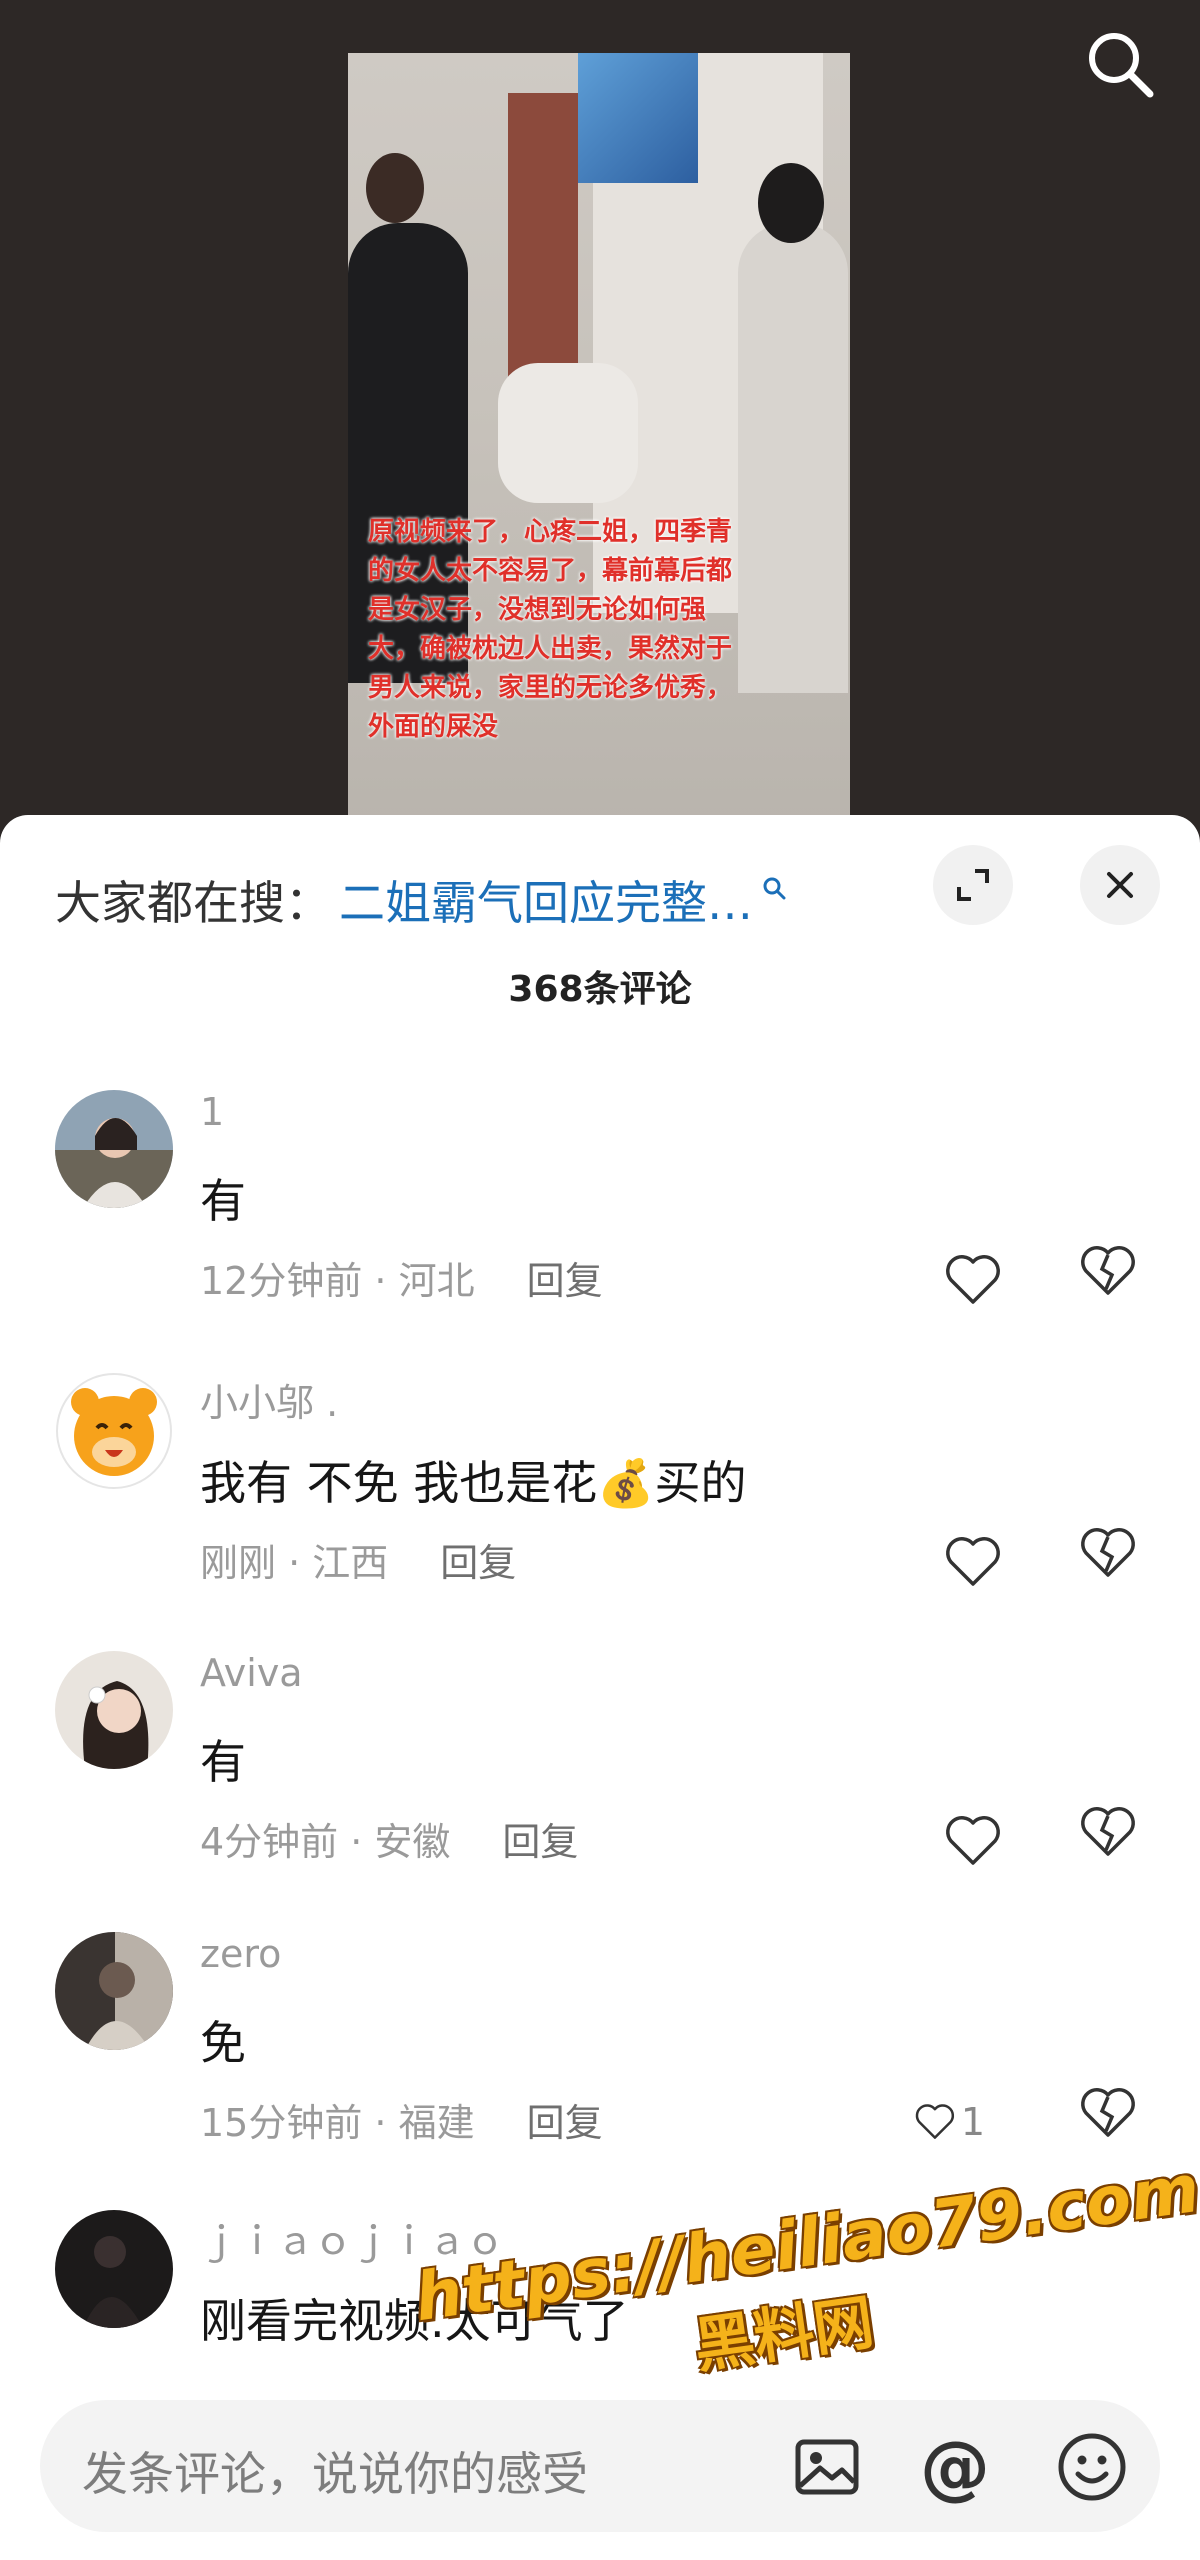  I want to click on comment-text: 免, so click(223, 2043).